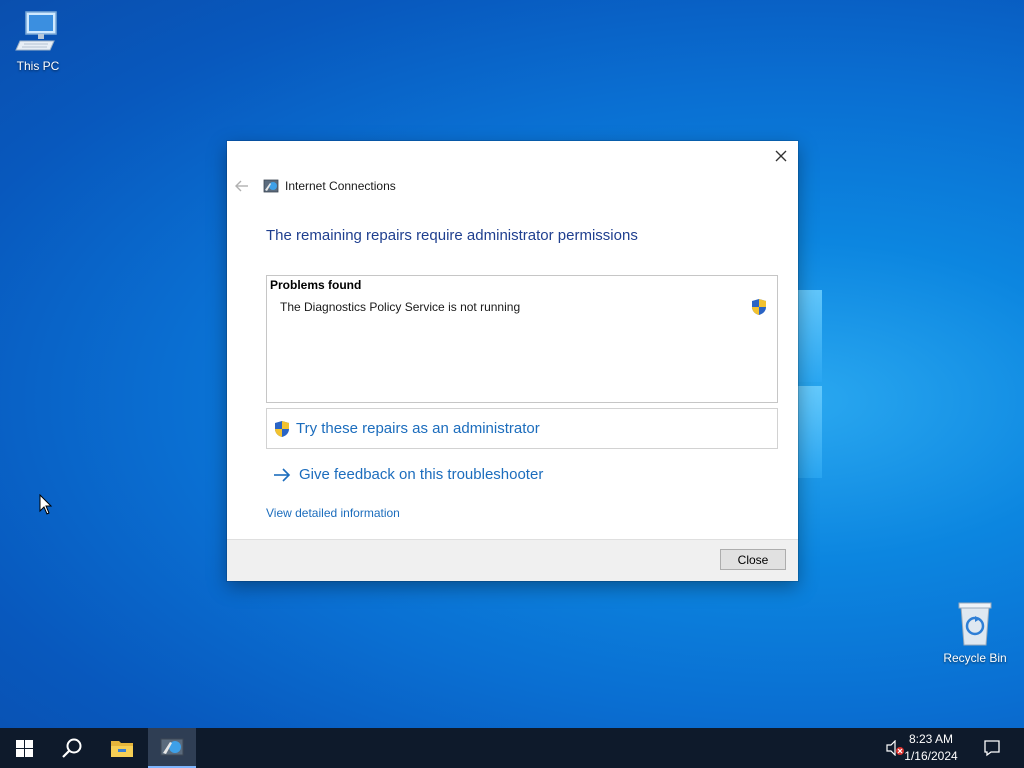 The width and height of the screenshot is (1024, 768). I want to click on notifications-icon, so click(992, 748).